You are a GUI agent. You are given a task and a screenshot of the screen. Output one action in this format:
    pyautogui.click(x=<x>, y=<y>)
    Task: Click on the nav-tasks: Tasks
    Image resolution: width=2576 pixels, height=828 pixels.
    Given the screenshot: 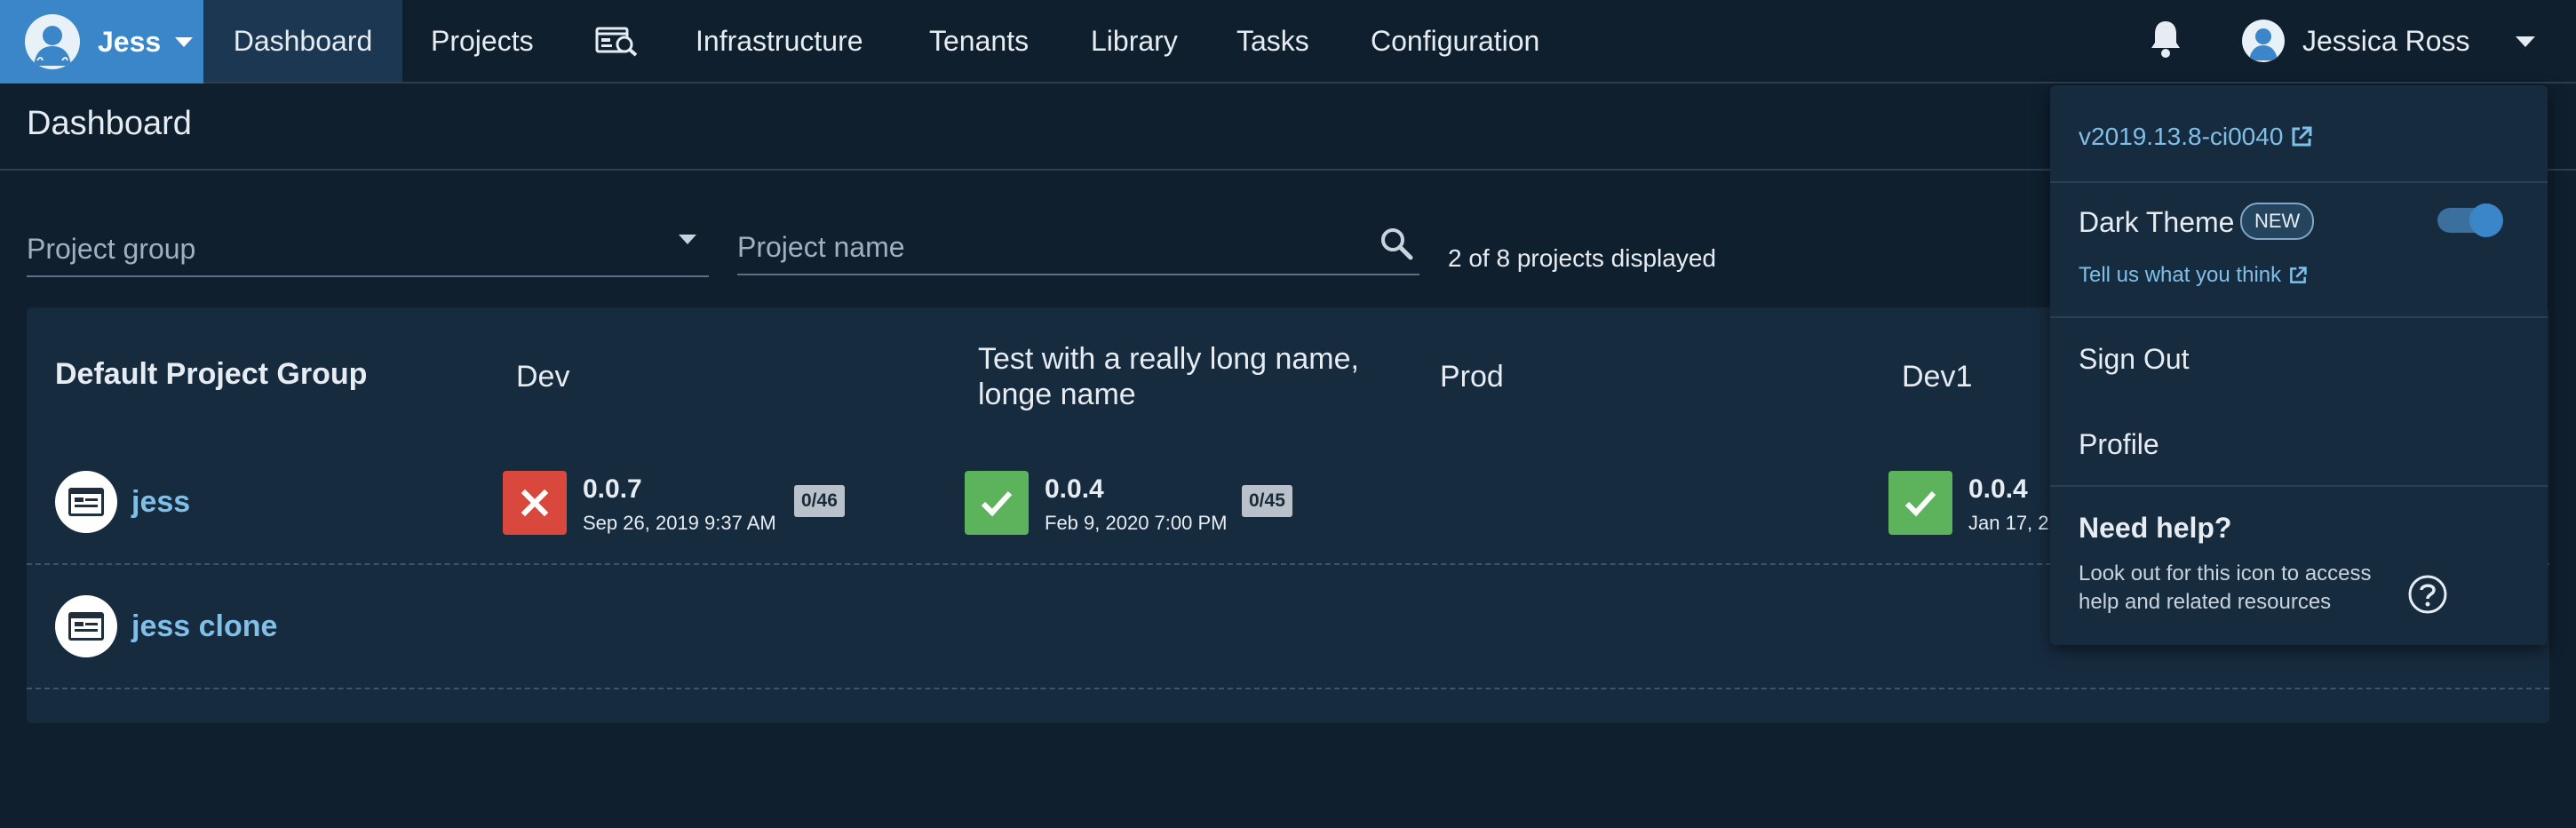 What is the action you would take?
    pyautogui.click(x=1272, y=41)
    